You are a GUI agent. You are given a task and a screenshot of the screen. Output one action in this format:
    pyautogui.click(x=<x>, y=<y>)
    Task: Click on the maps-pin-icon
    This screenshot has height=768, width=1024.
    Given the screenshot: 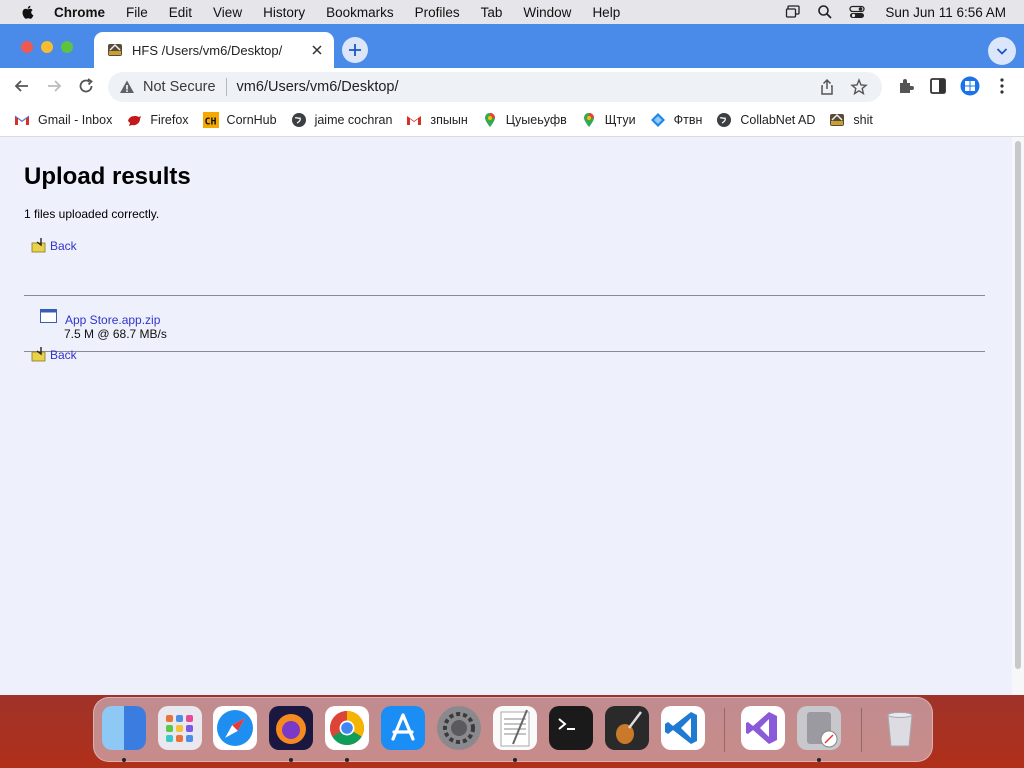 What is the action you would take?
    pyautogui.click(x=489, y=120)
    